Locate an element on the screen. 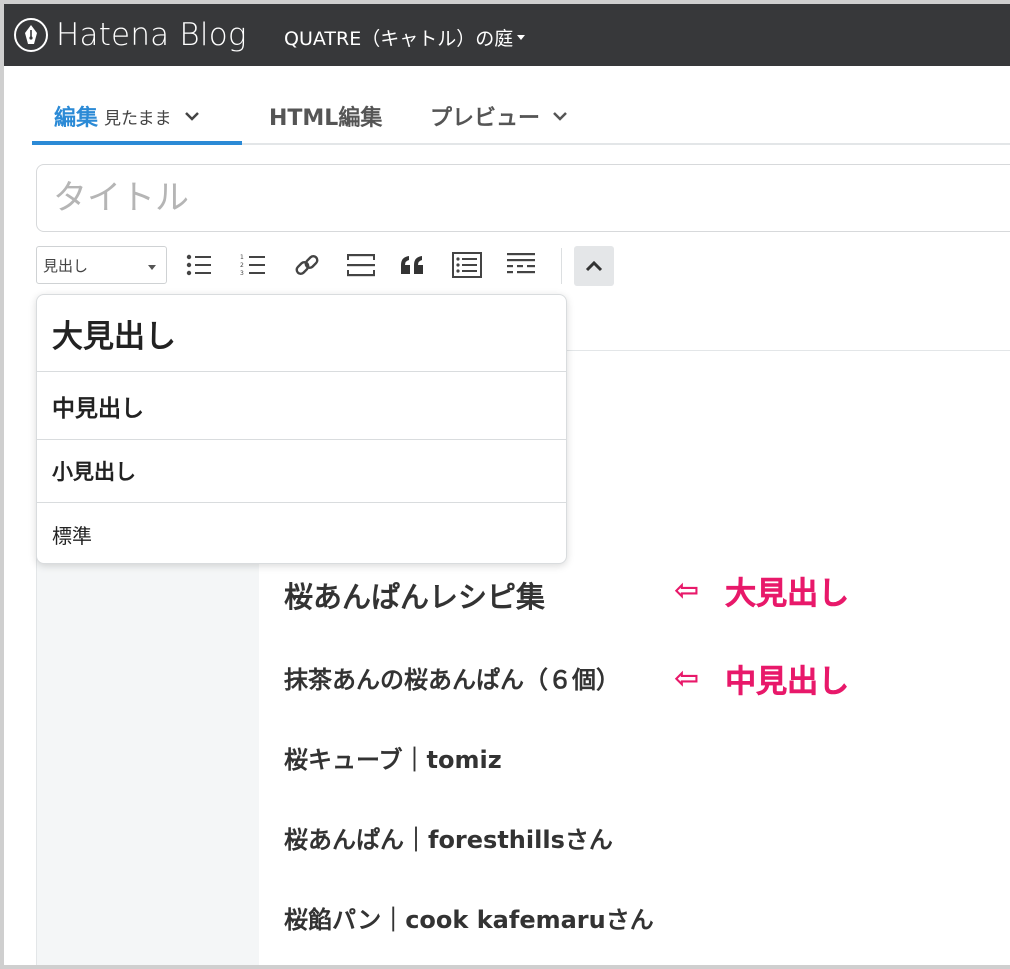 This screenshot has width=1010, height=969. active-tab-indicator is located at coordinates (137, 143).